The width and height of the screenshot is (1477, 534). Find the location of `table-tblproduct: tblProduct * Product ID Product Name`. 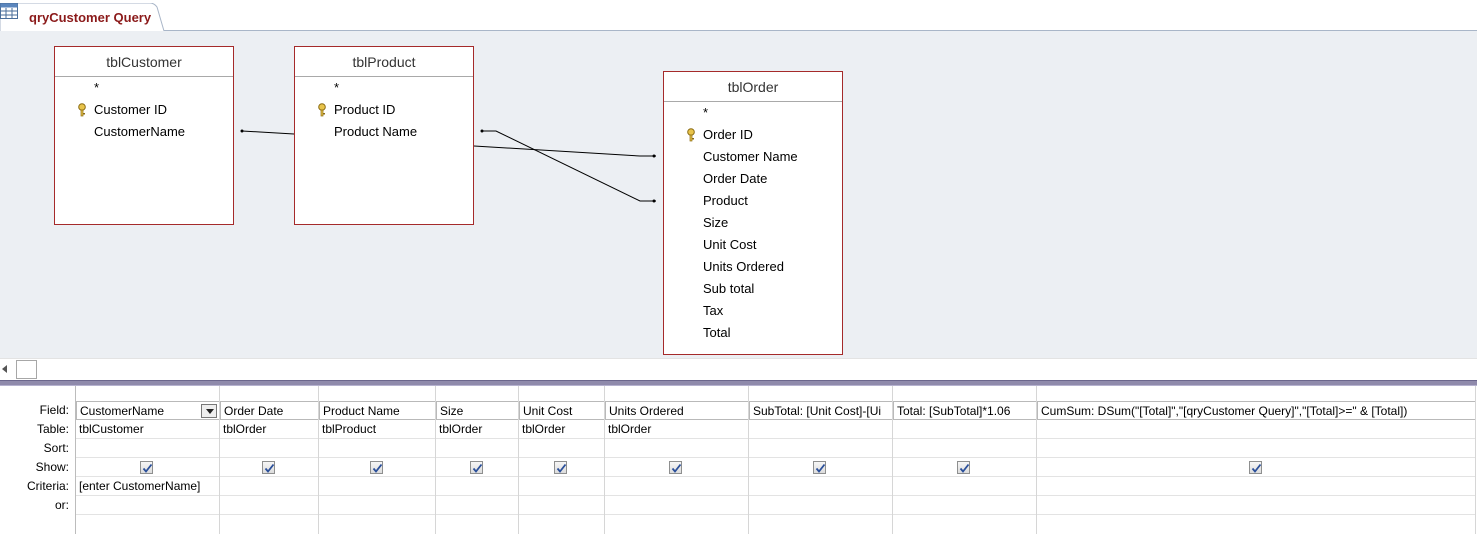

table-tblproduct: tblProduct * Product ID Product Name is located at coordinates (384, 135).